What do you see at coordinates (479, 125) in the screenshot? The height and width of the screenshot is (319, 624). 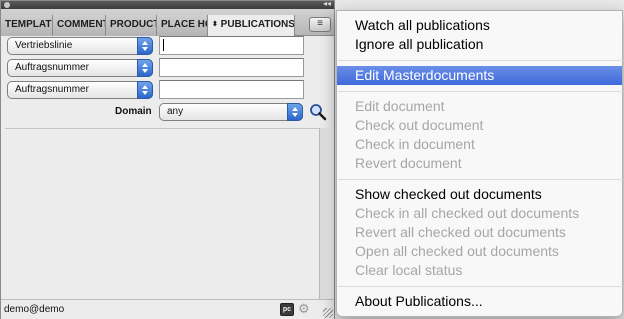 I see `menu-item-check-out-document: Check out document` at bounding box center [479, 125].